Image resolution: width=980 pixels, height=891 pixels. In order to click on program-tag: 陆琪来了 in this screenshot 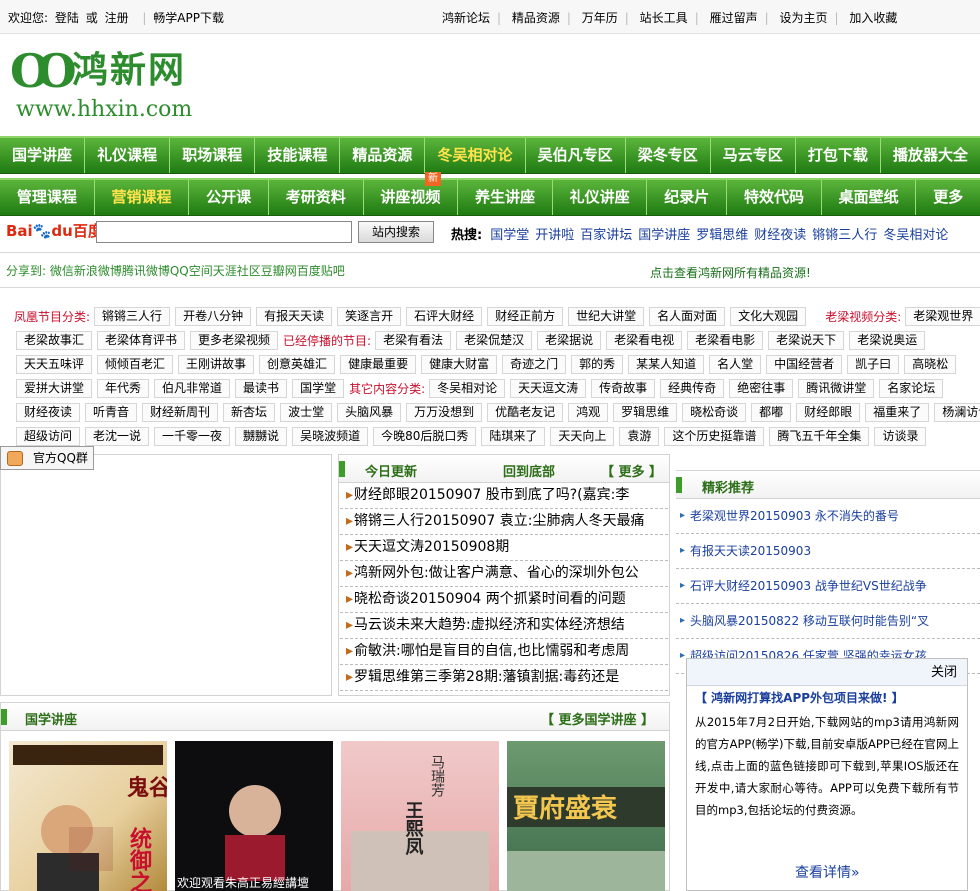, I will do `click(513, 436)`.